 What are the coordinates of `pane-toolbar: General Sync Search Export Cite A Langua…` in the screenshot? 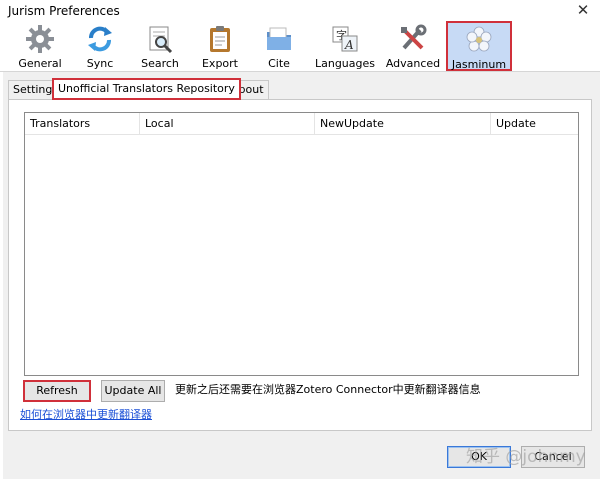 It's located at (300, 46).